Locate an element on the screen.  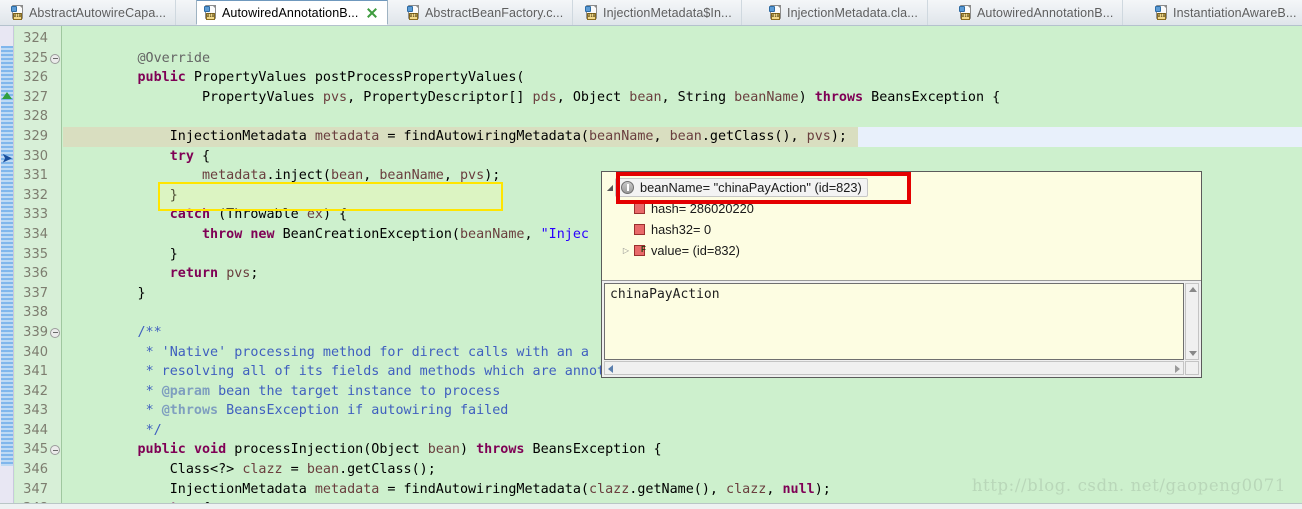
line-number: 334 is located at coordinates (38, 235).